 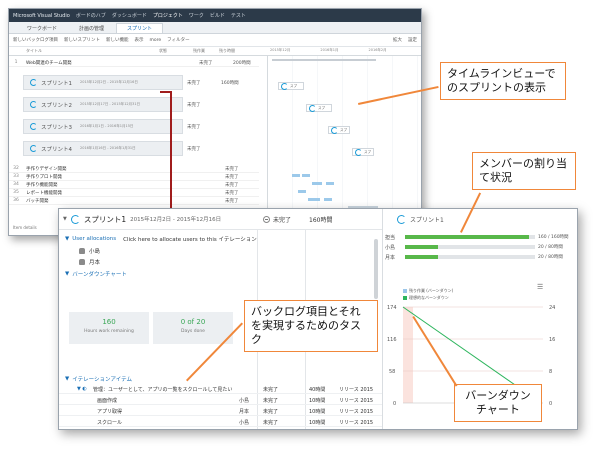 What do you see at coordinates (134, 185) in the screenshot?
I see `table-row: 34 手作り機能開発 未完了` at bounding box center [134, 185].